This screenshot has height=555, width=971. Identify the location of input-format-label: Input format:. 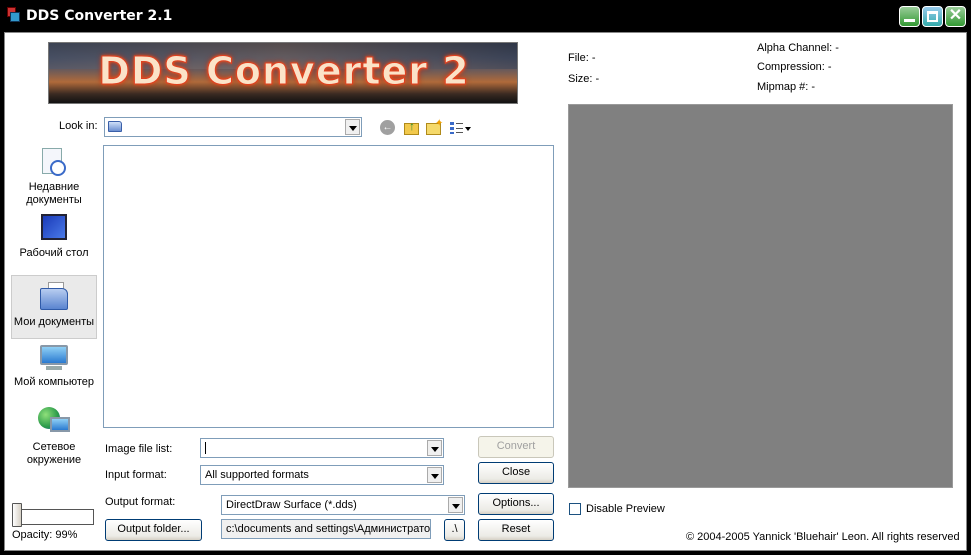
(136, 475).